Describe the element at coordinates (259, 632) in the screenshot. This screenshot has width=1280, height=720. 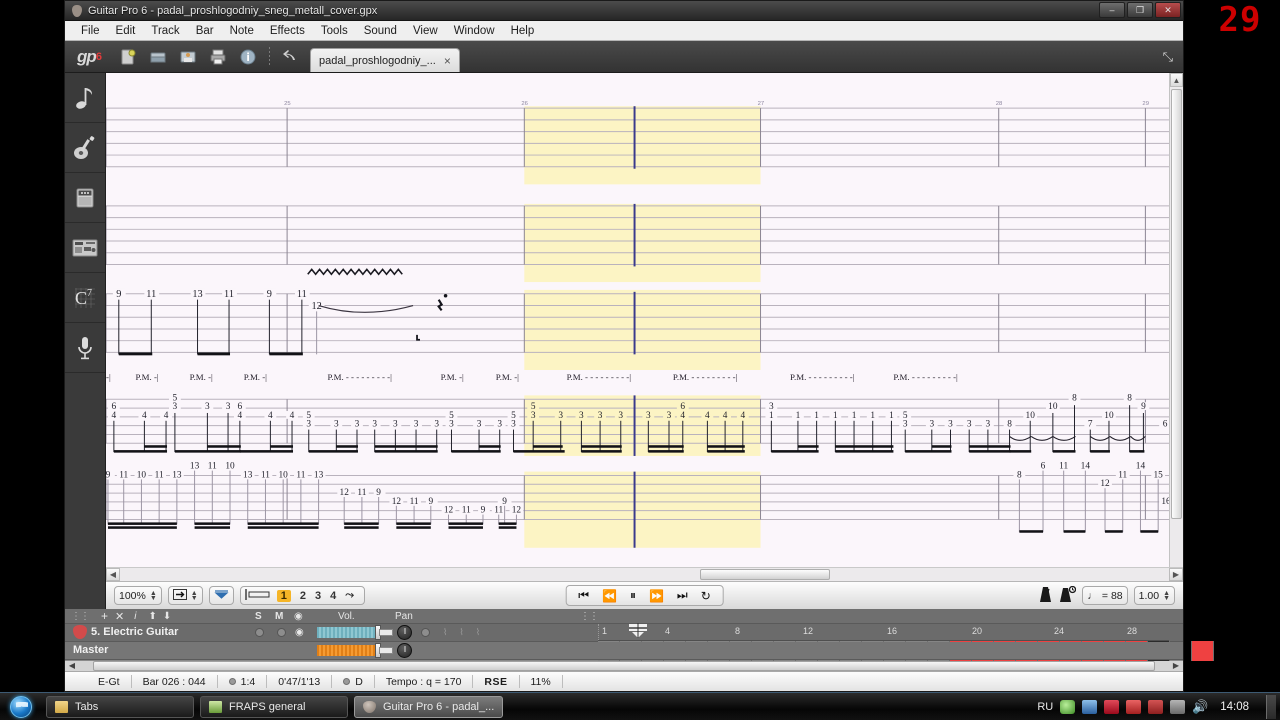
I see `solo-toggle` at that location.